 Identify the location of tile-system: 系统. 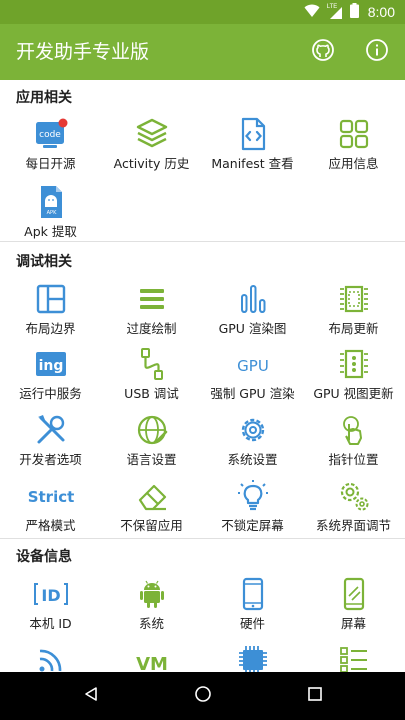
(151, 609).